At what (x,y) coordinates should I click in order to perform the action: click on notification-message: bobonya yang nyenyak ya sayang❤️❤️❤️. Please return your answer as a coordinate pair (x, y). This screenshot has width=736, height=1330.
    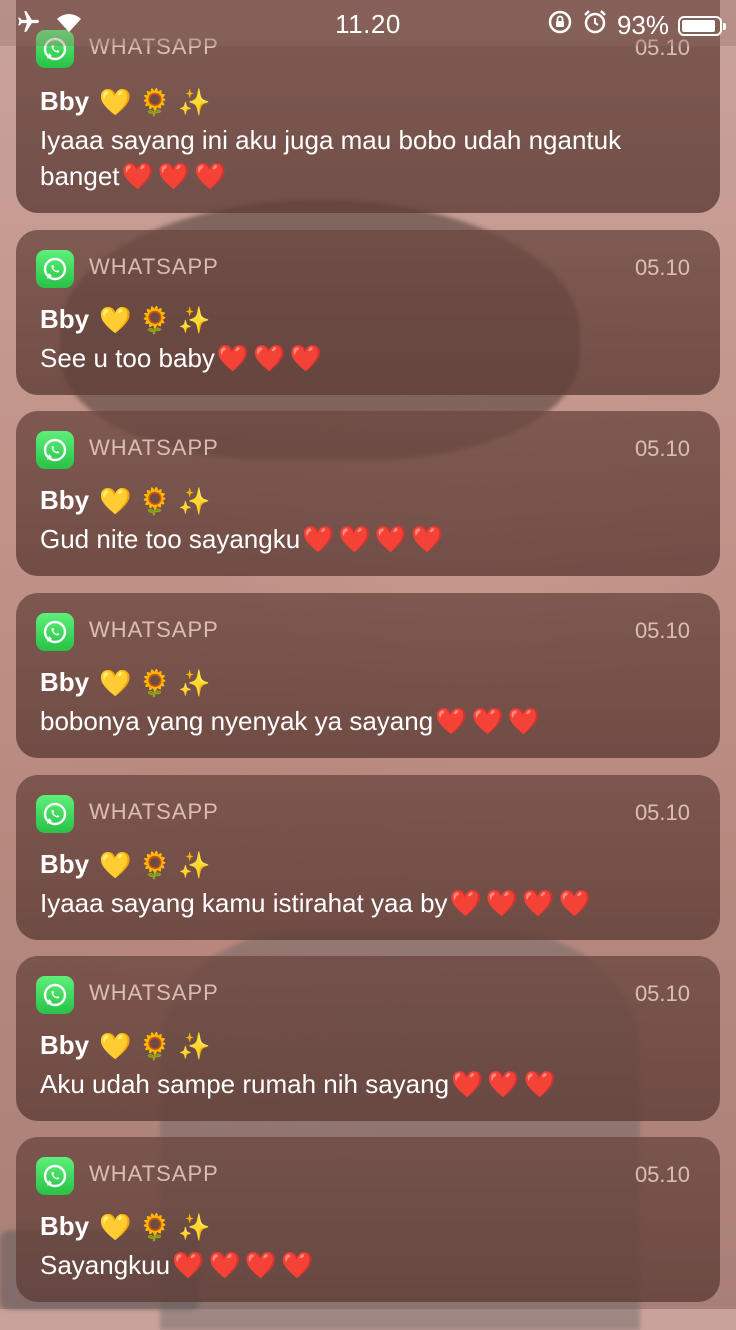
    Looking at the image, I should click on (365, 721).